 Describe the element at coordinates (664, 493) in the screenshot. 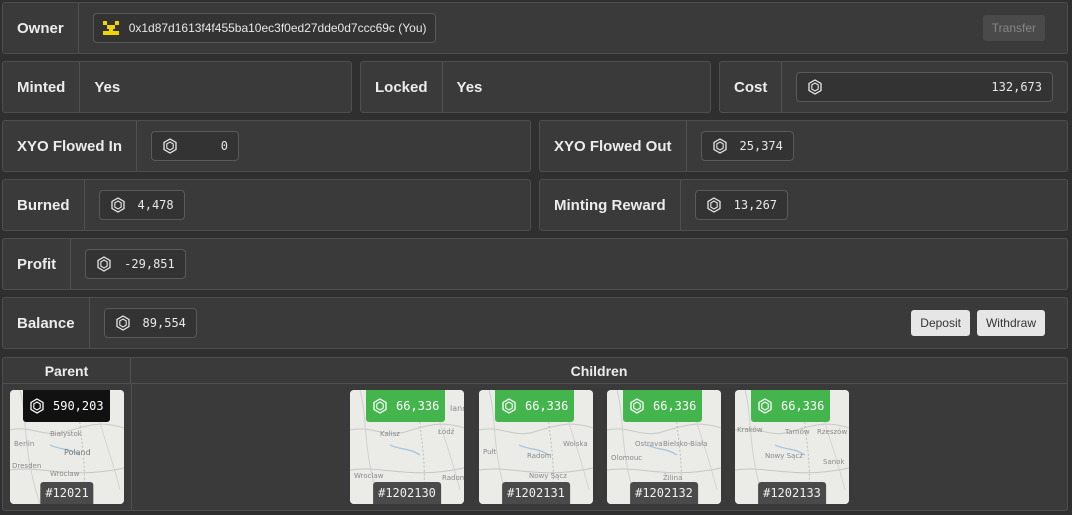

I see `child-id-tag: #1202132` at that location.